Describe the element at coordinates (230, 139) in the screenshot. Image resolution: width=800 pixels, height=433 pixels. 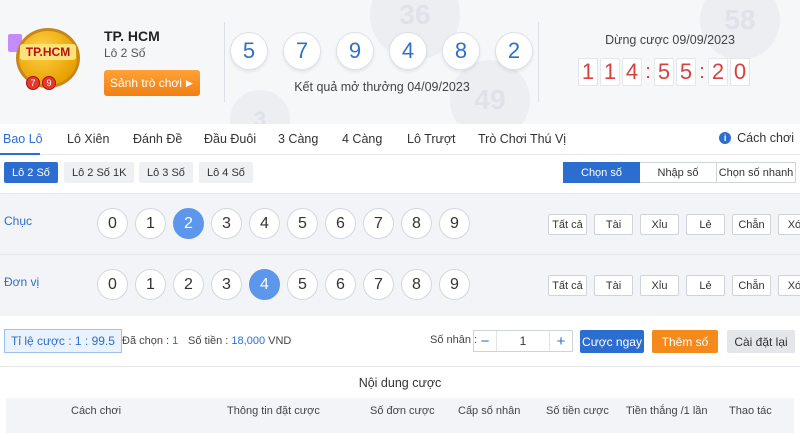
I see `tab-dau-duoi: Đầu Đuôi` at that location.